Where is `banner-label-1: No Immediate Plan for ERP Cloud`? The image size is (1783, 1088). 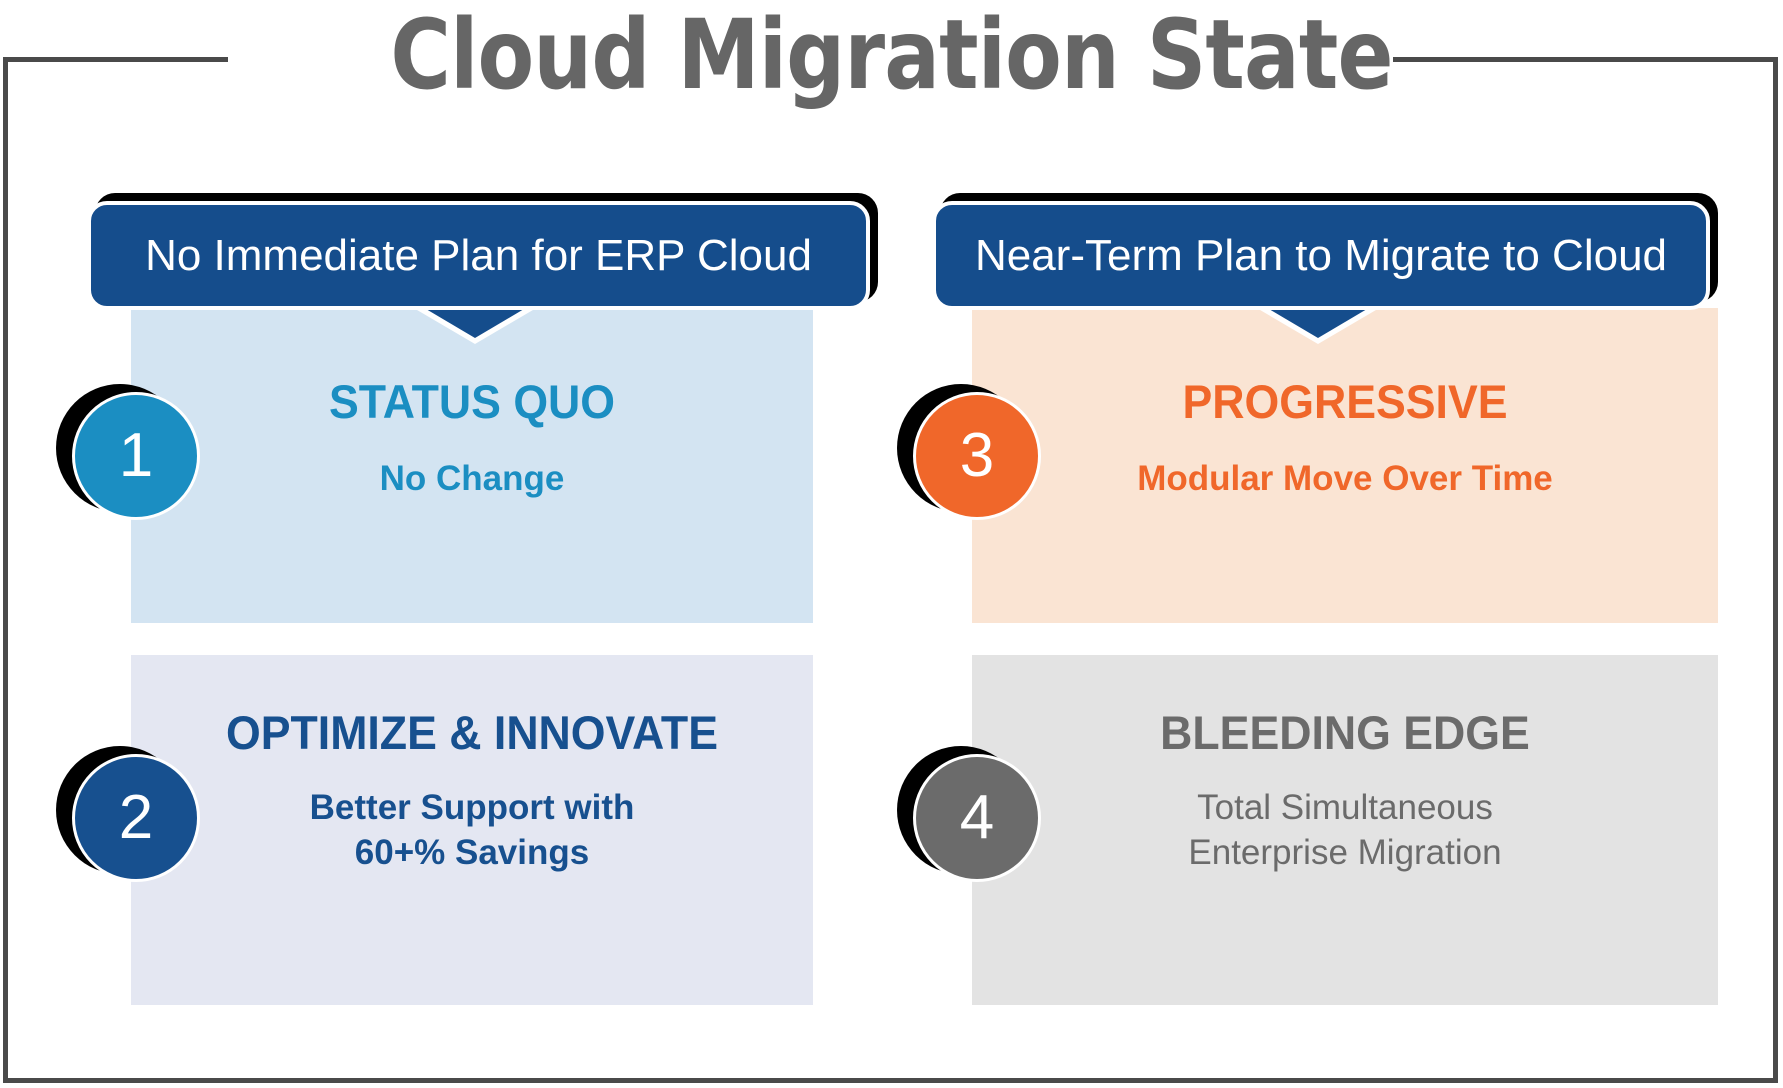 banner-label-1: No Immediate Plan for ERP Cloud is located at coordinates (478, 255).